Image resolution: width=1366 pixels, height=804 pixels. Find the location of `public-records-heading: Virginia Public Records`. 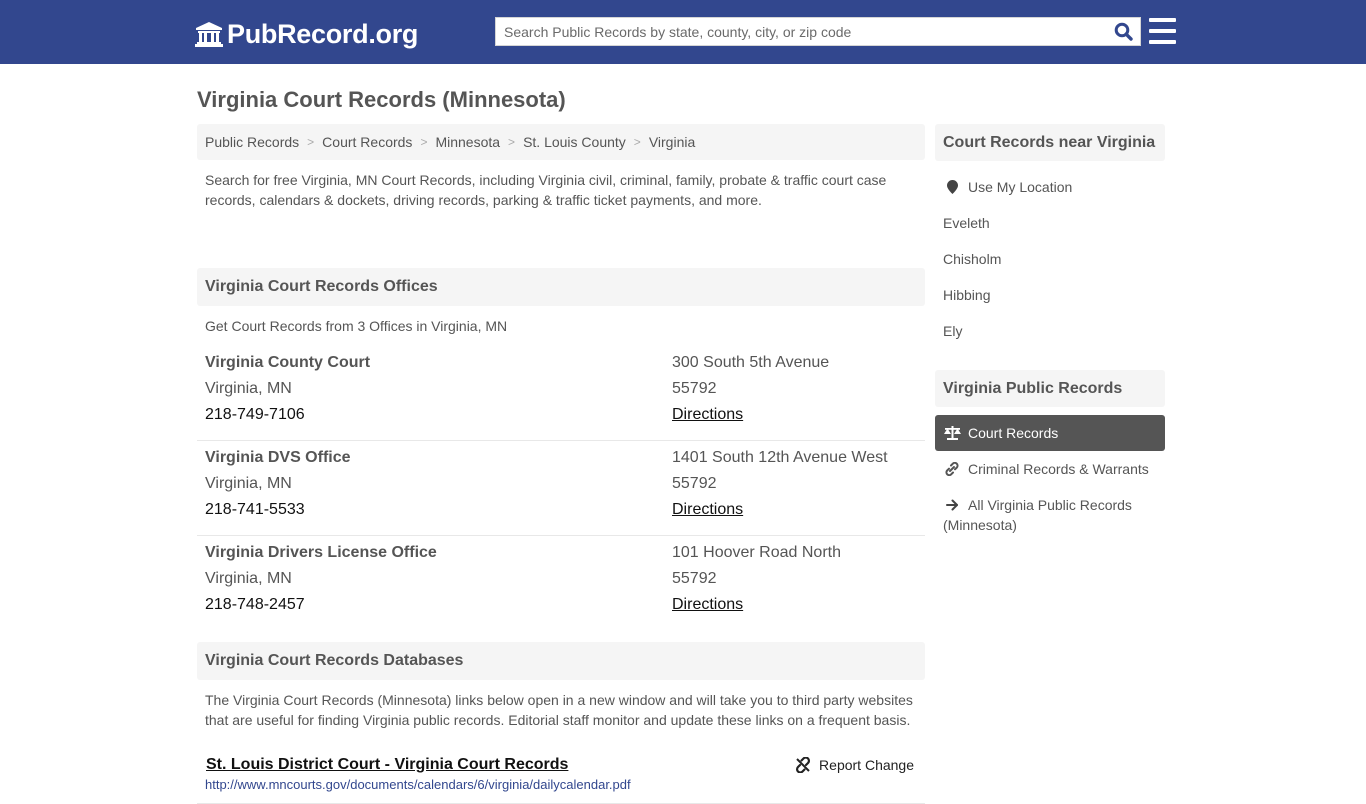

public-records-heading: Virginia Public Records is located at coordinates (1050, 388).